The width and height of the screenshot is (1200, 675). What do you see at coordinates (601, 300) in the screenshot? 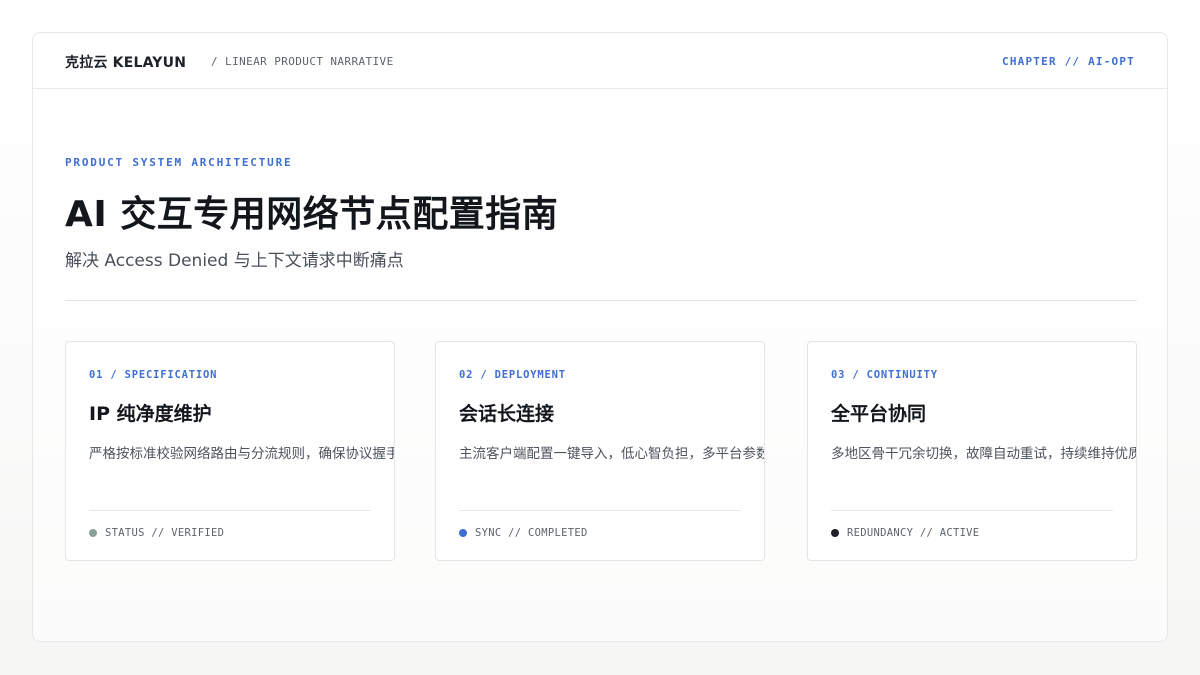
I see `section-divider` at bounding box center [601, 300].